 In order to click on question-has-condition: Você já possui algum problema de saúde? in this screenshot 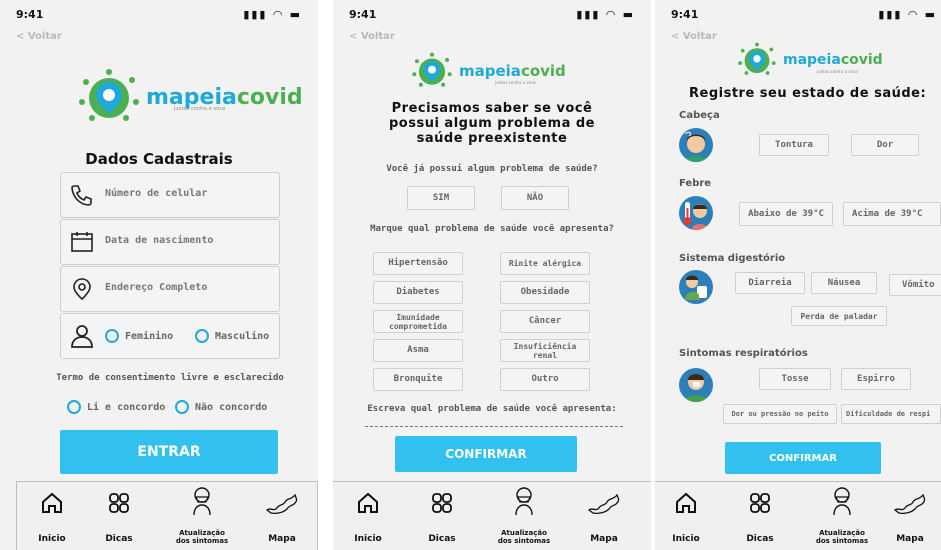, I will do `click(492, 169)`.